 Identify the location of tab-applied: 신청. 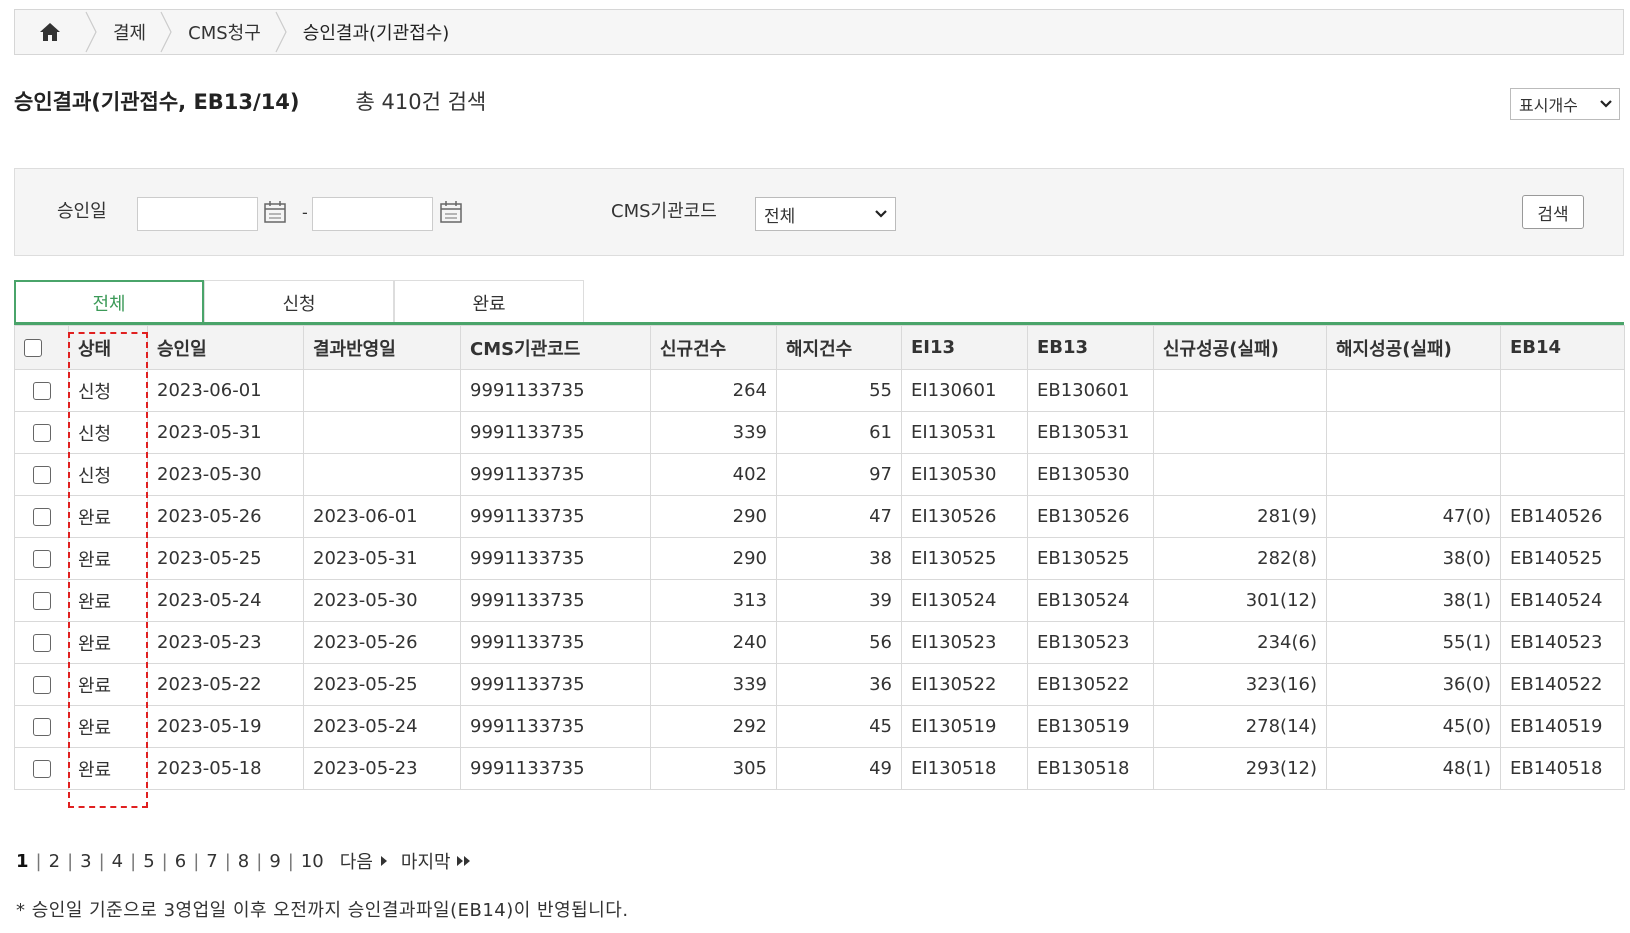
(299, 302).